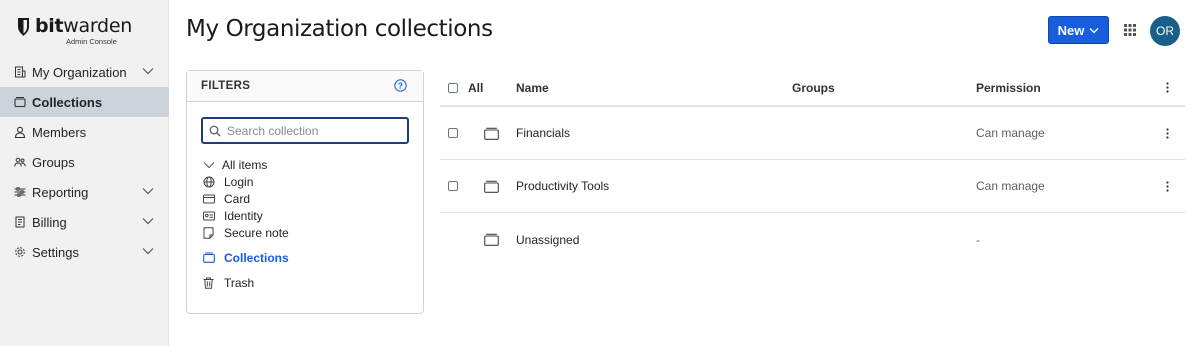 This screenshot has height=346, width=1200. Describe the element at coordinates (20, 132) in the screenshot. I see `user-icon` at that location.